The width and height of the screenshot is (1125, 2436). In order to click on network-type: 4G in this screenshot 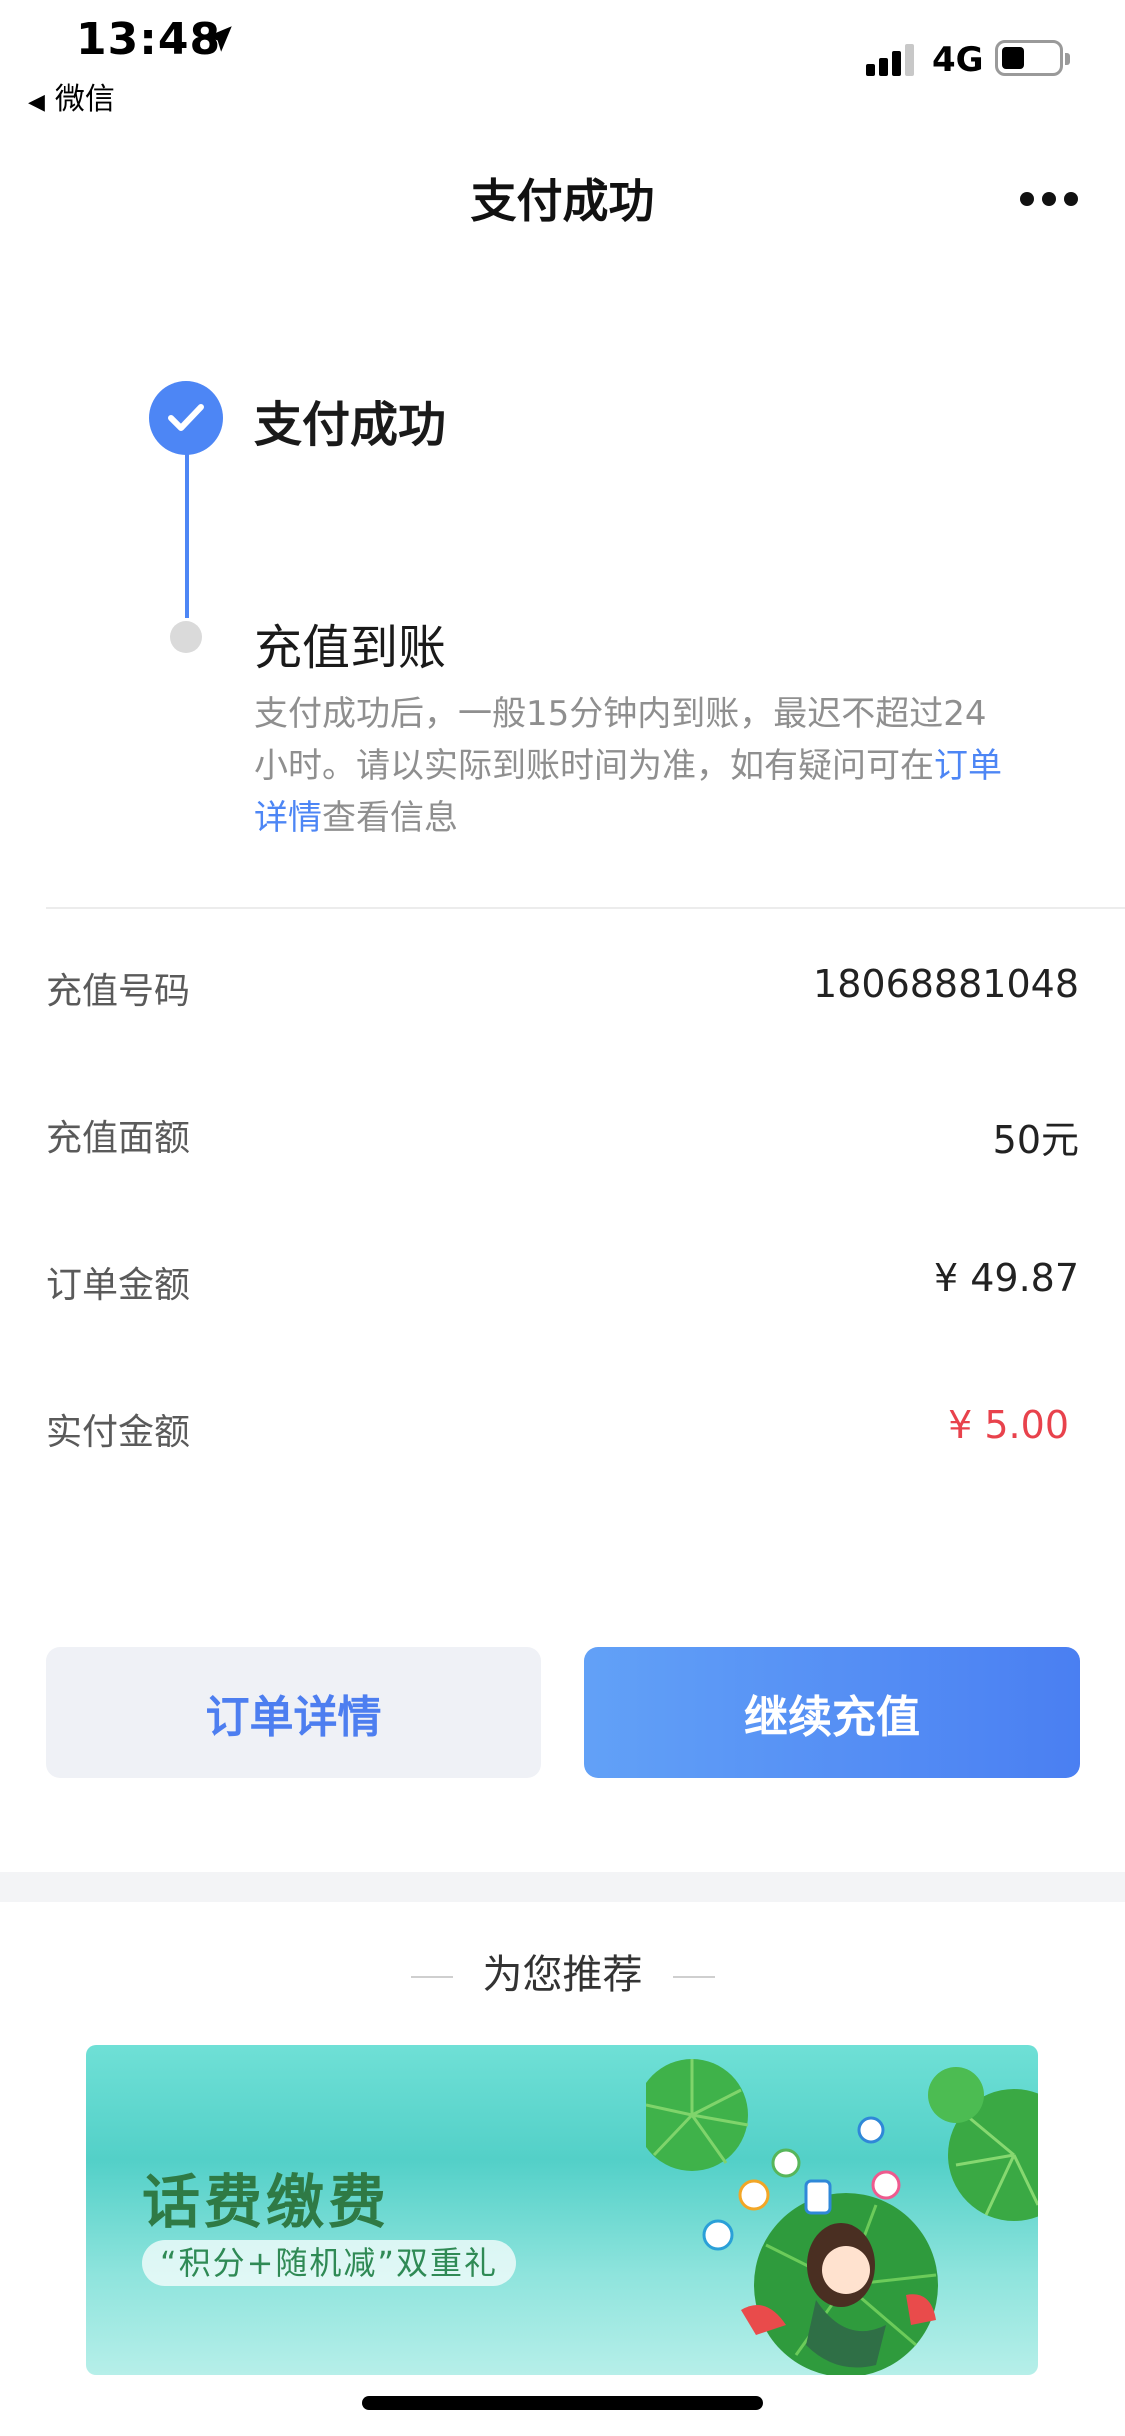, I will do `click(958, 60)`.